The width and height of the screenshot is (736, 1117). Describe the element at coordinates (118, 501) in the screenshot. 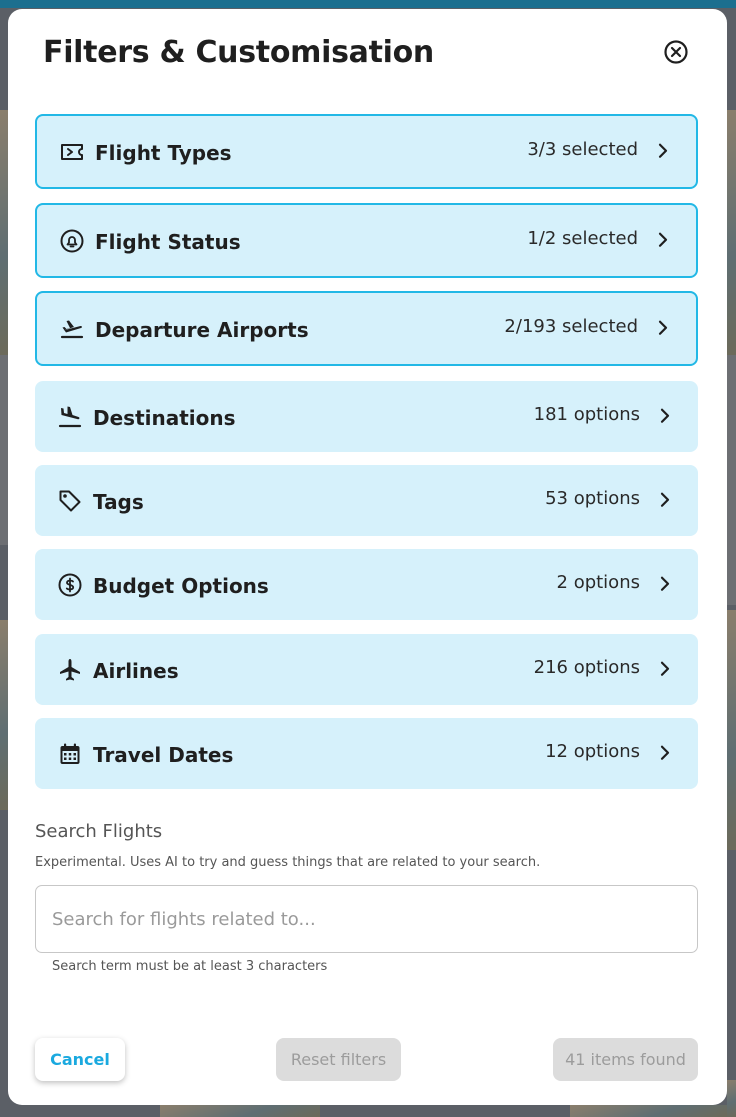

I see `filter-label: Tags` at that location.